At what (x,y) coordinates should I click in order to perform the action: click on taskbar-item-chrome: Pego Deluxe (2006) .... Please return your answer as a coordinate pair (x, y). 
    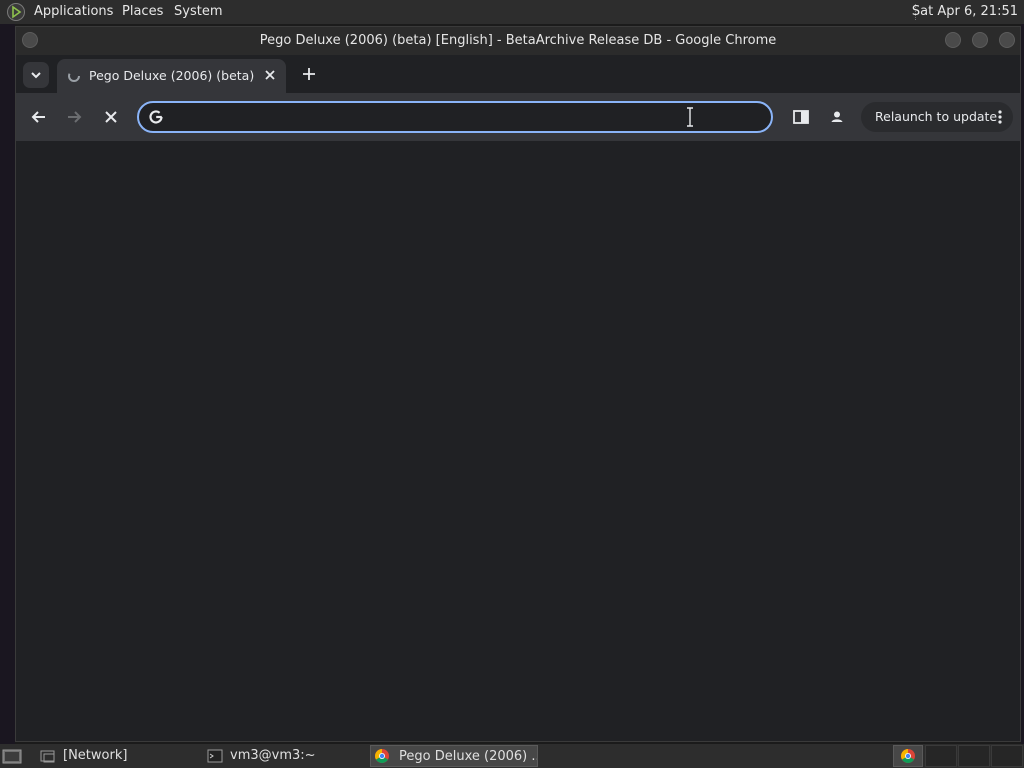
    Looking at the image, I should click on (454, 756).